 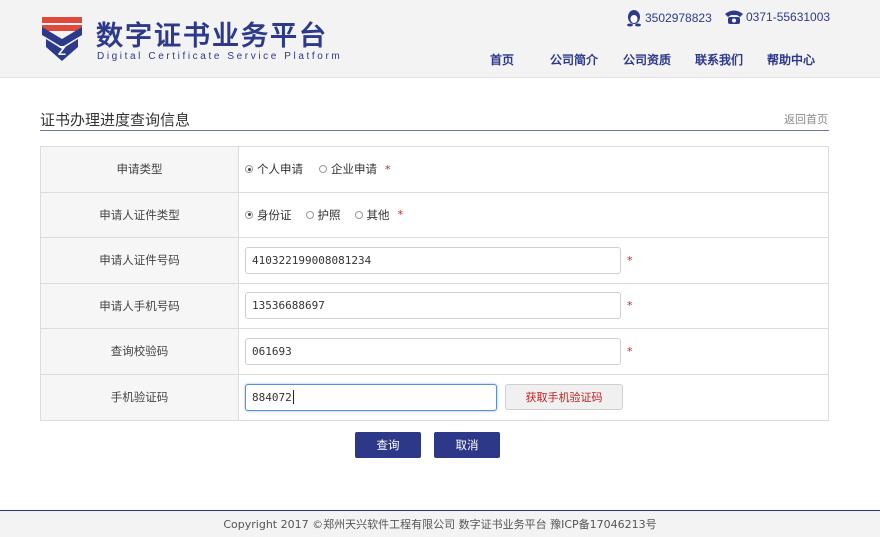 I want to click on form-row-id-number: 申请人证件号码 410322199008081234 *, so click(x=434, y=261).